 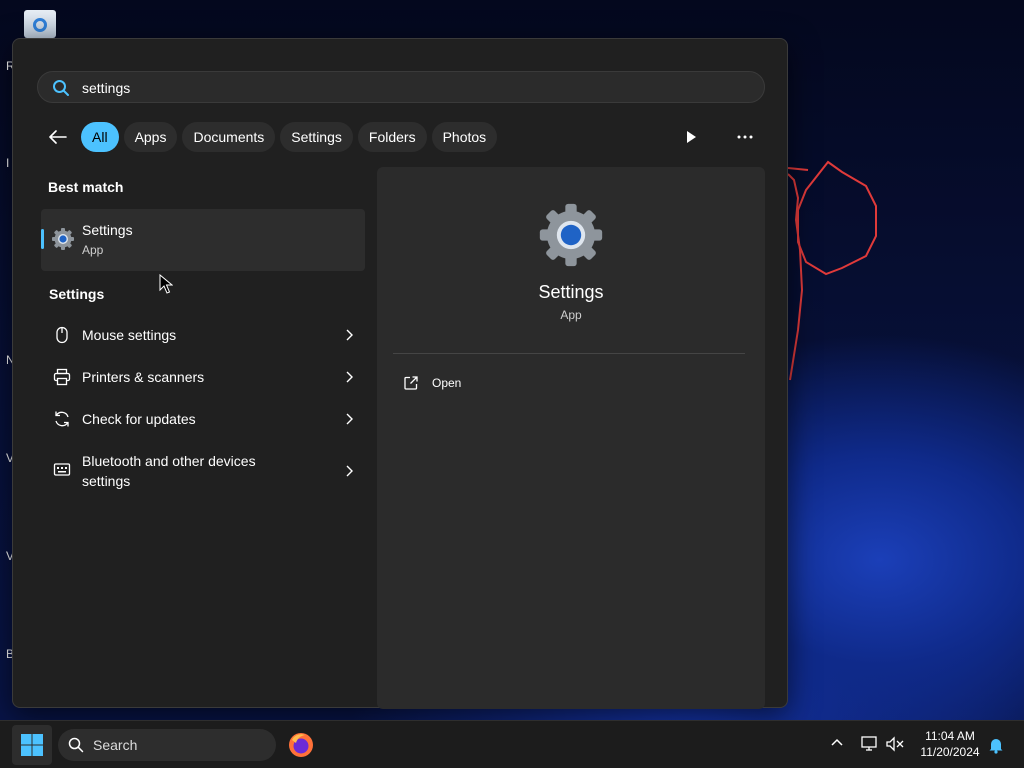 I want to click on filter-folders: Folders, so click(x=392, y=137).